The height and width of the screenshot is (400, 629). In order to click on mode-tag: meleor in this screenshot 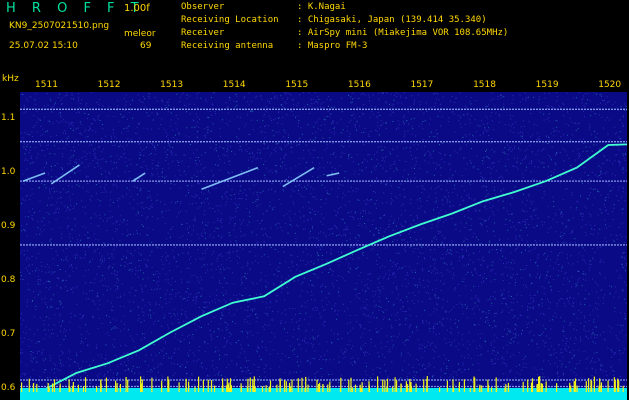, I will do `click(140, 34)`.